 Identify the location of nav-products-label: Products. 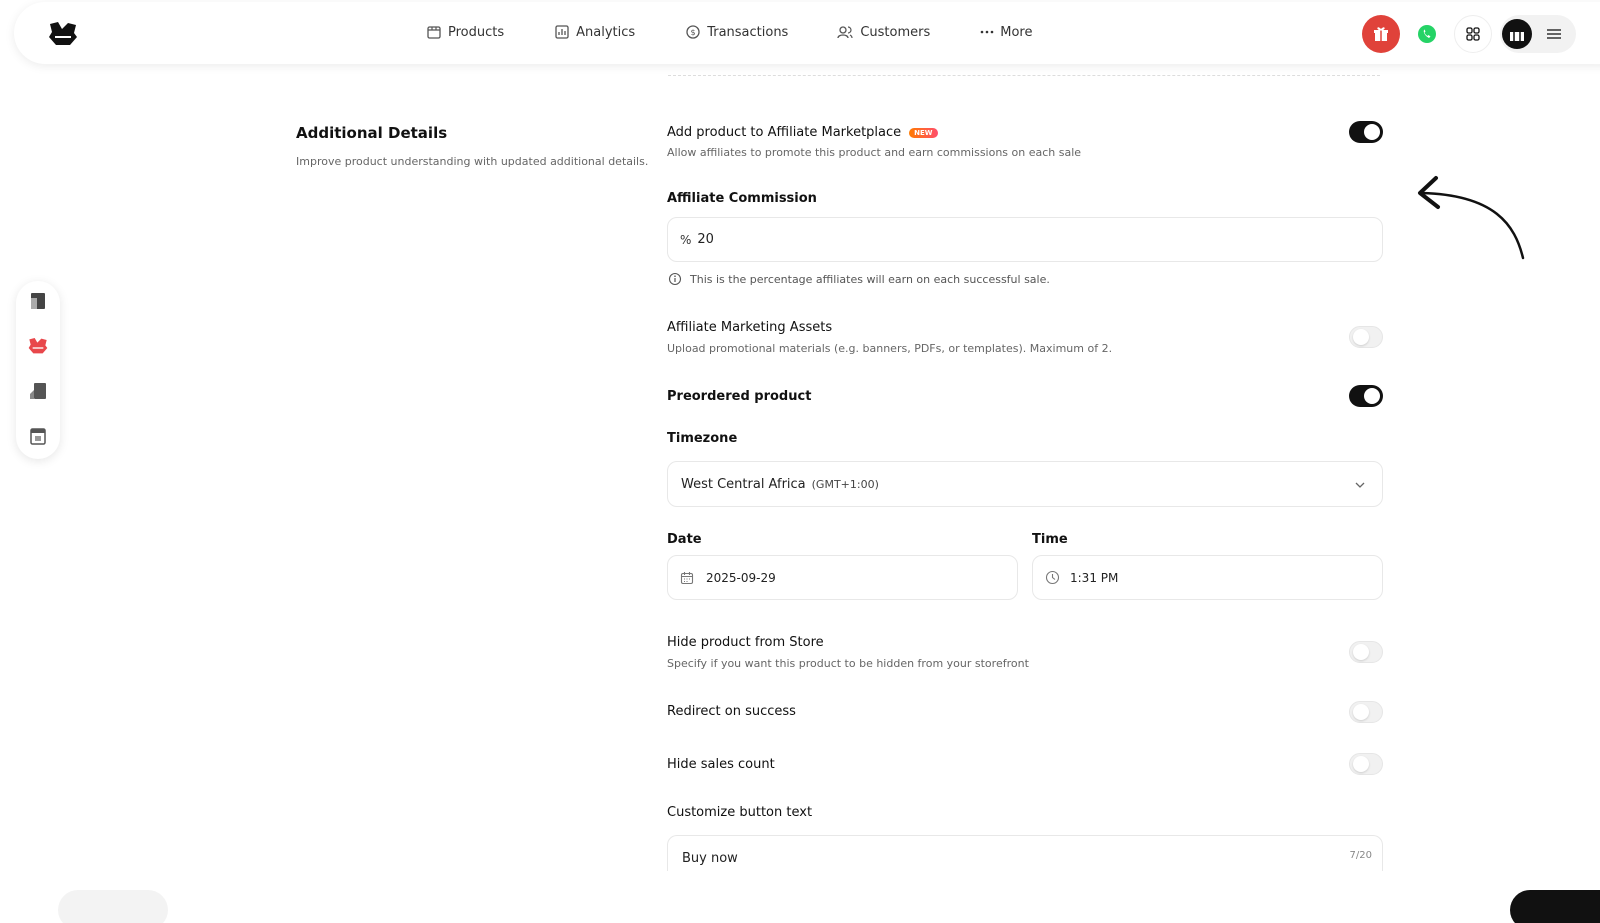
(476, 32).